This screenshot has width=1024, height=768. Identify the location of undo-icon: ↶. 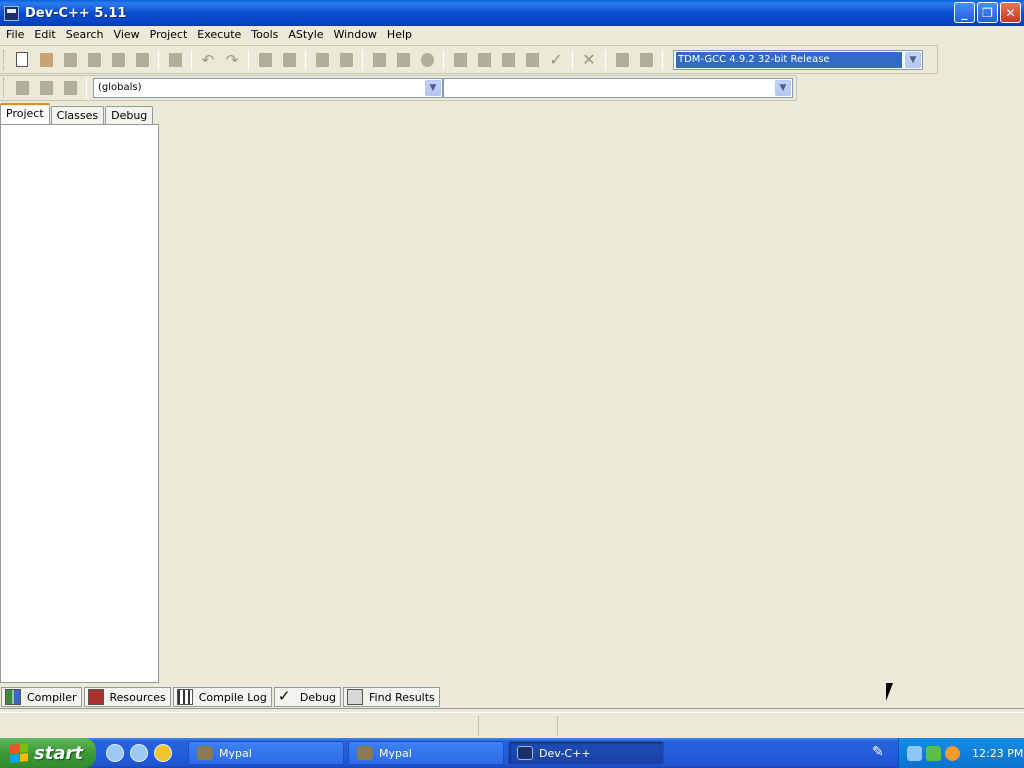
(208, 60).